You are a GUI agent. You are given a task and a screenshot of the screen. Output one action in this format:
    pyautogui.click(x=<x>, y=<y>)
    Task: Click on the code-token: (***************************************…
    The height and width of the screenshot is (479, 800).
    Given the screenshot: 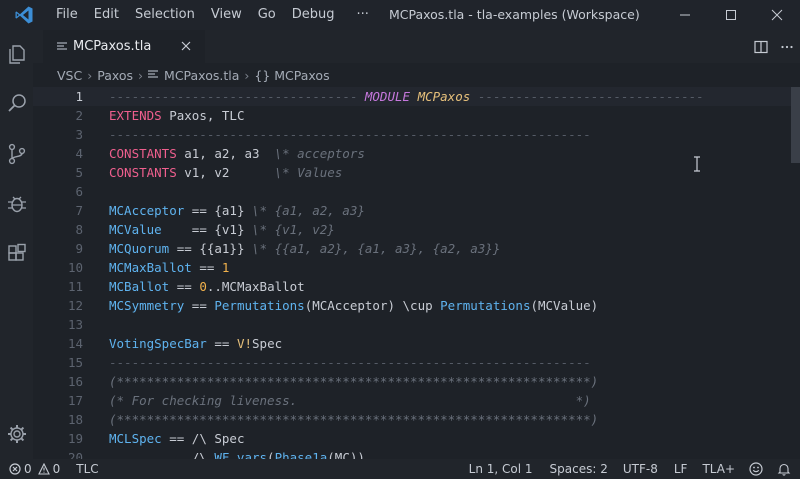 What is the action you would take?
    pyautogui.click(x=354, y=419)
    